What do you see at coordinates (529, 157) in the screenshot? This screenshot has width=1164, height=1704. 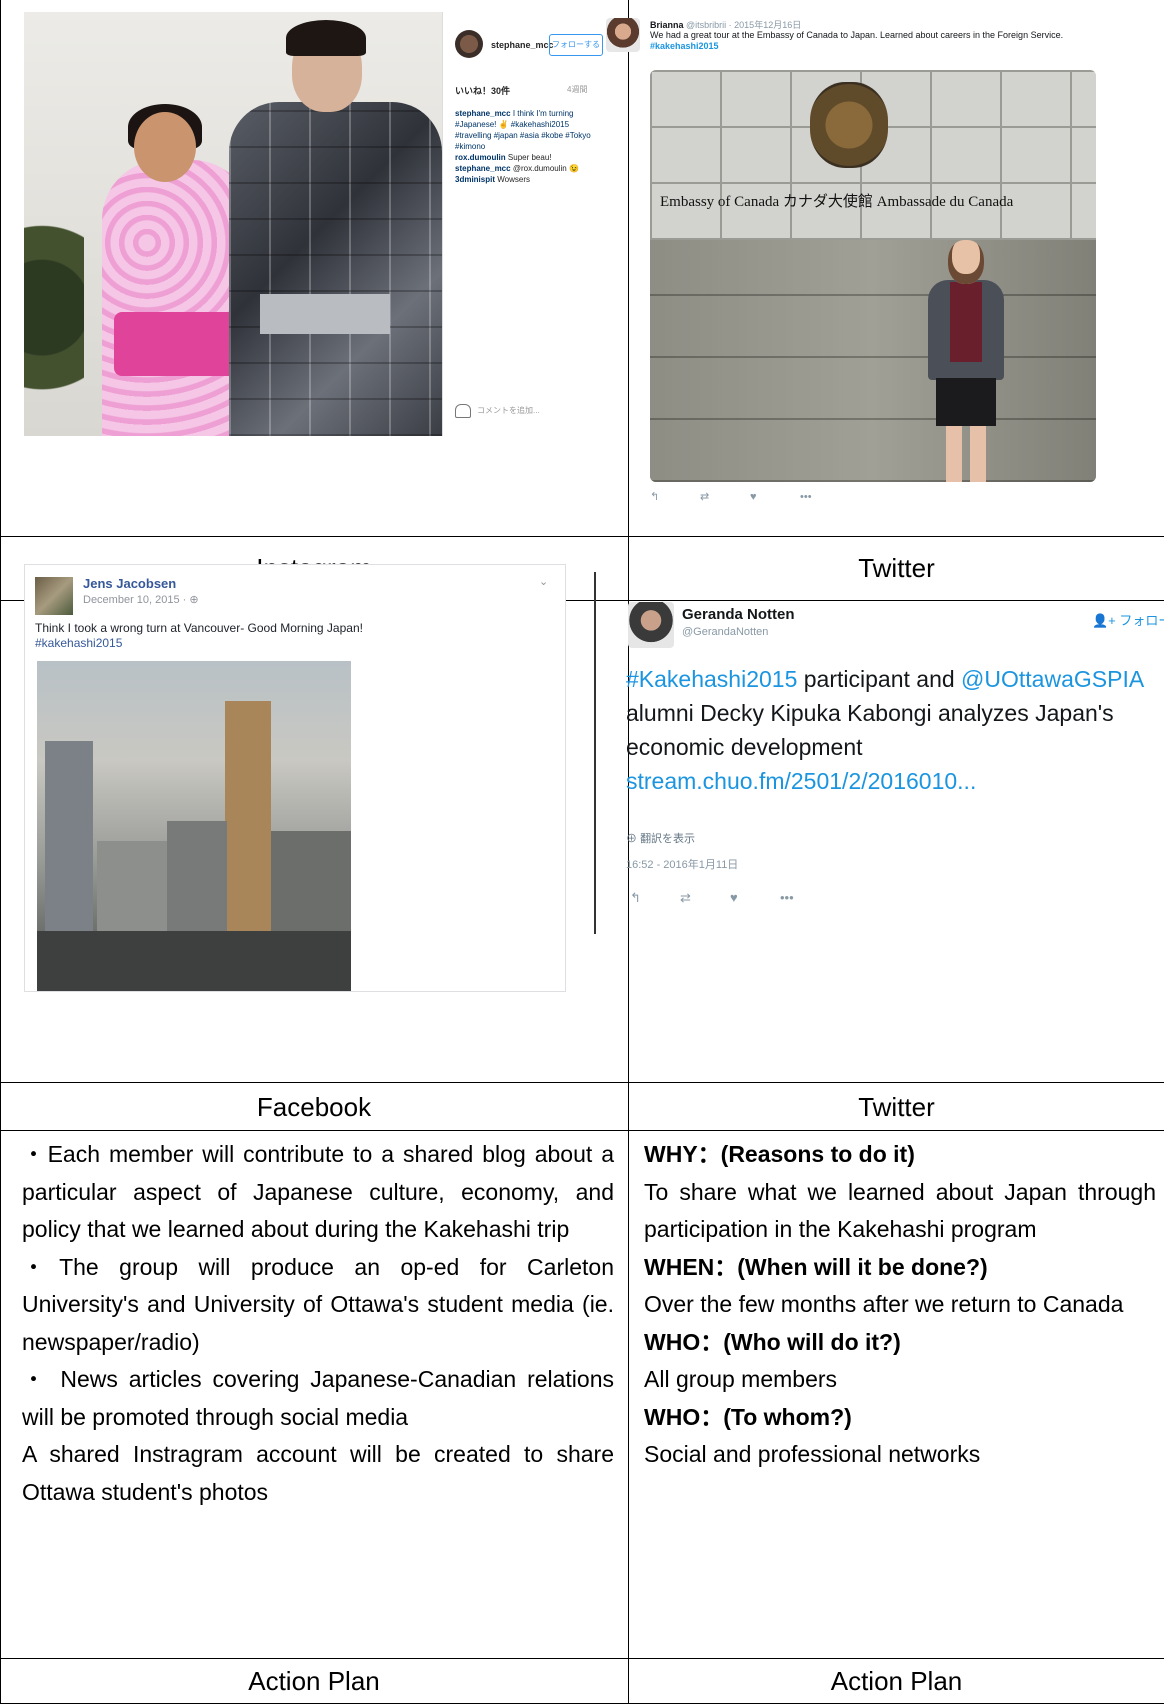 I see `comment-text: Super beau!` at bounding box center [529, 157].